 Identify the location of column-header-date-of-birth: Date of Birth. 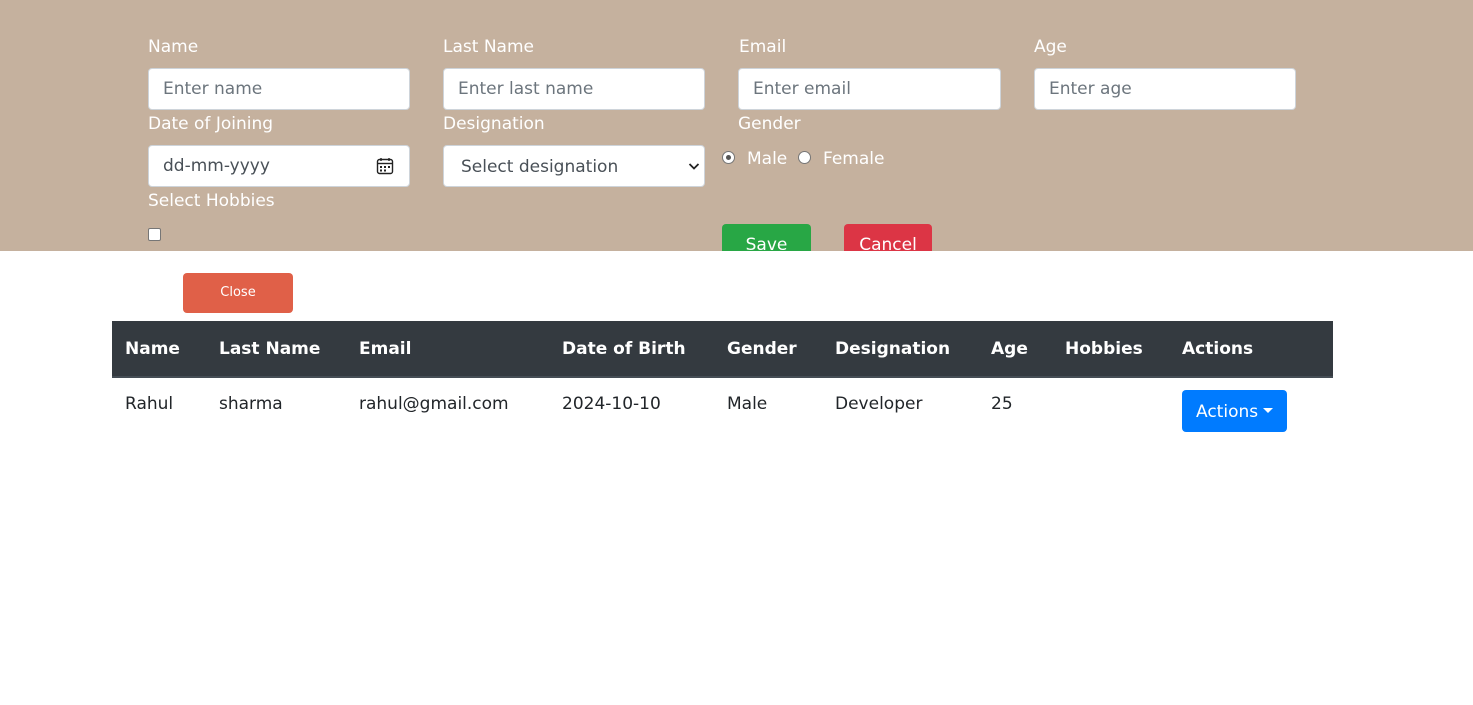
(624, 349).